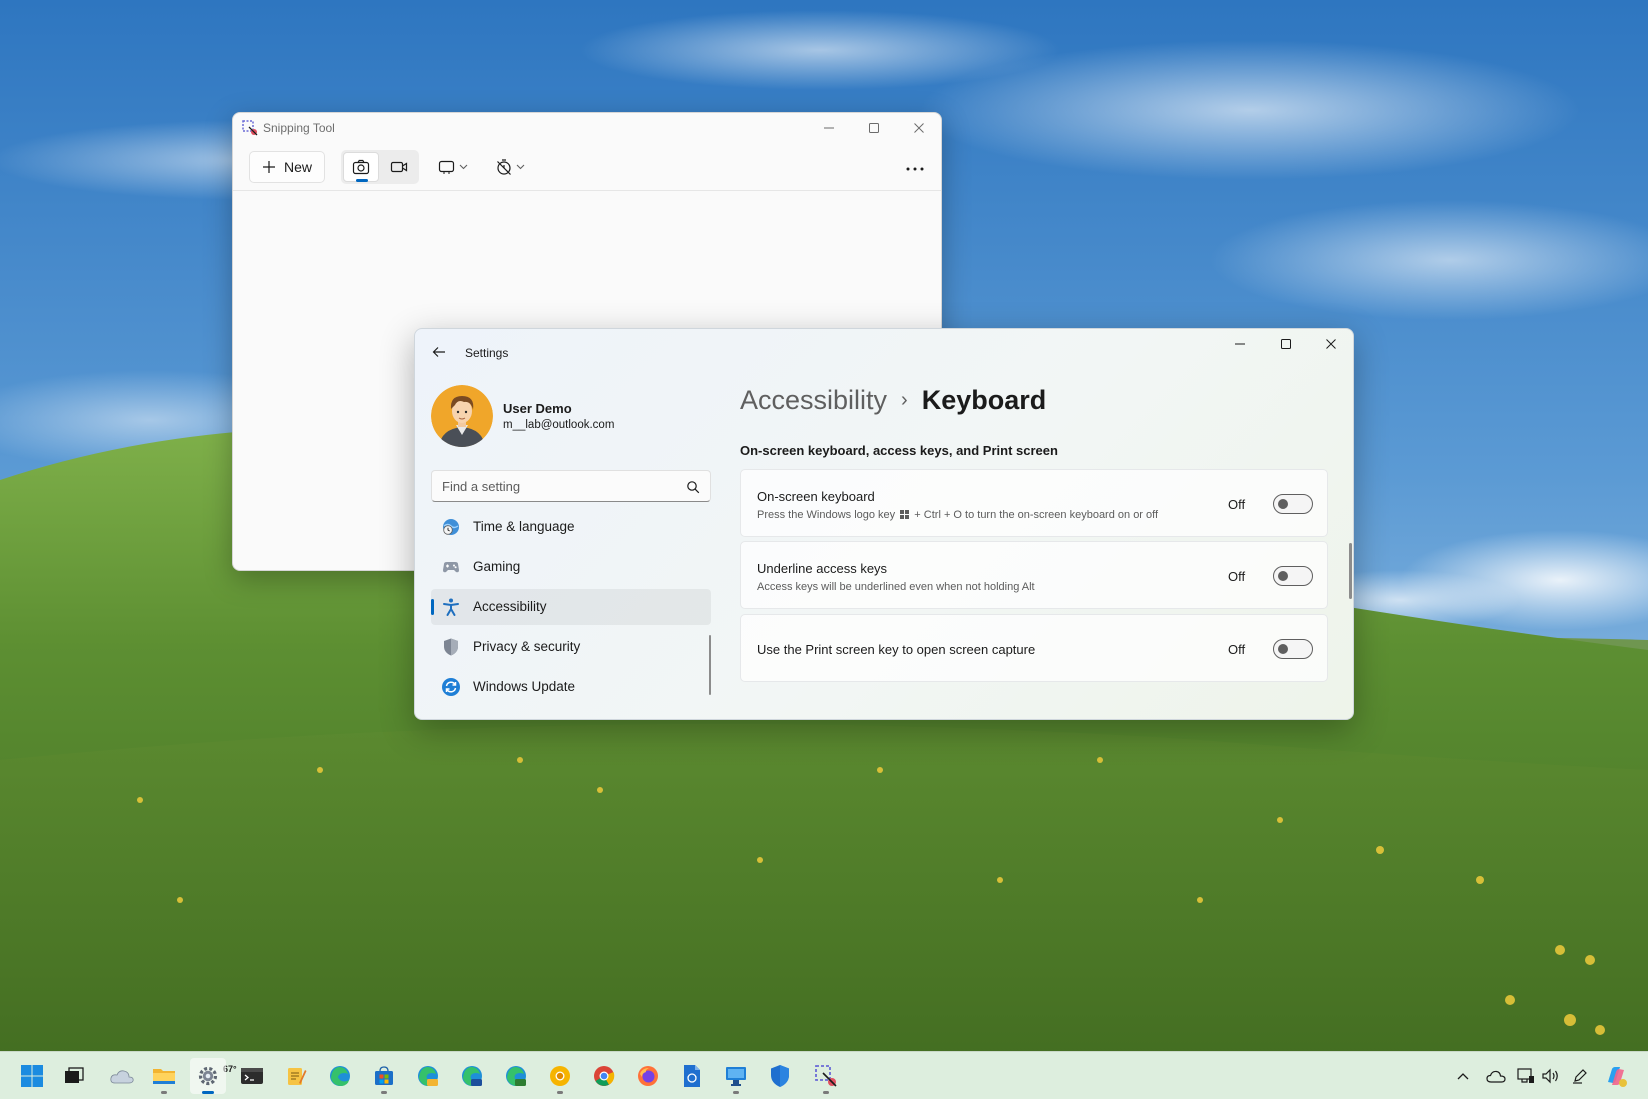 This screenshot has width=1648, height=1099. I want to click on network-tray-button, so click(1526, 1076).